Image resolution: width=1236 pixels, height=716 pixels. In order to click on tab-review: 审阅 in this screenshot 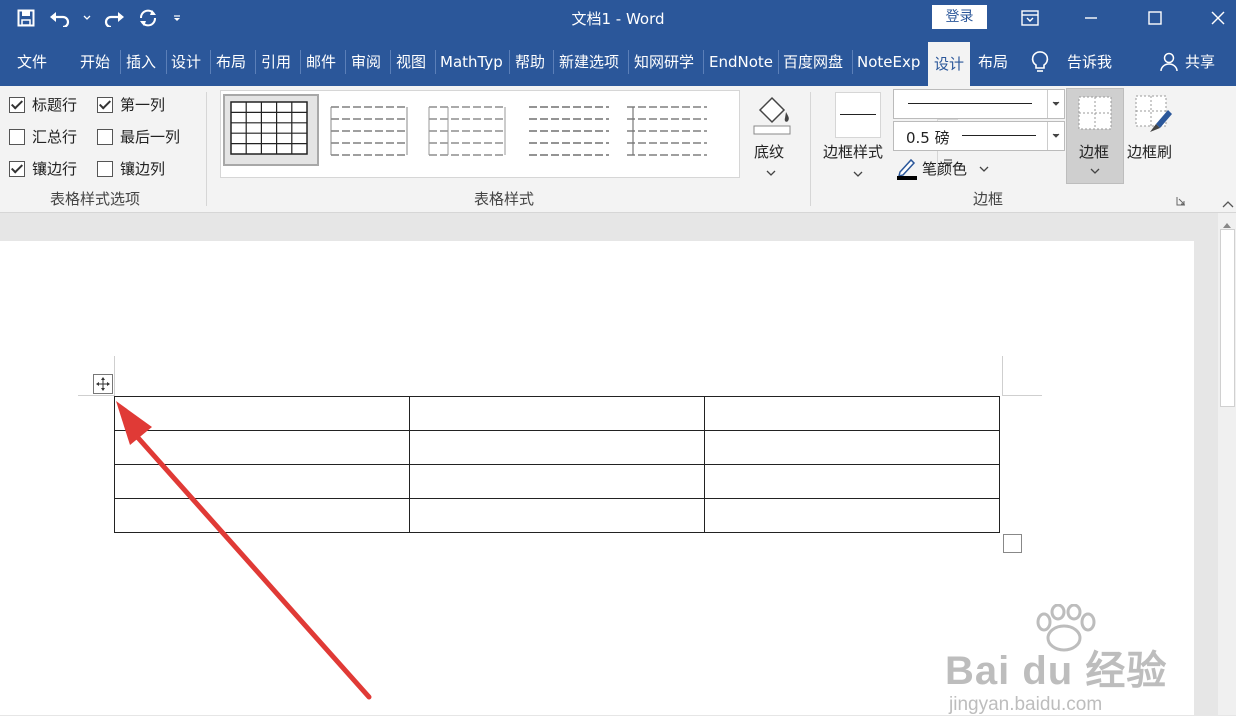, I will do `click(366, 62)`.